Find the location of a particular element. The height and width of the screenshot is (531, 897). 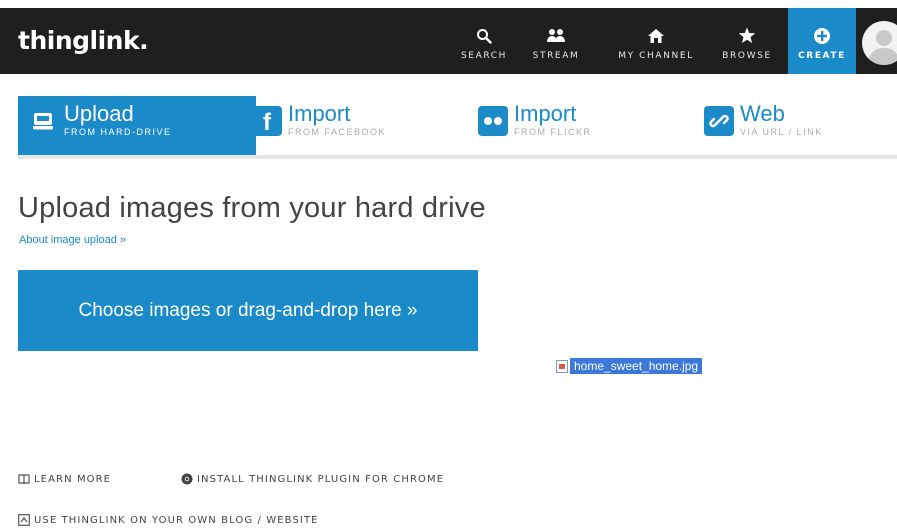

tab-import-facebook: f Import FROM FACEBOOK is located at coordinates (352, 126).